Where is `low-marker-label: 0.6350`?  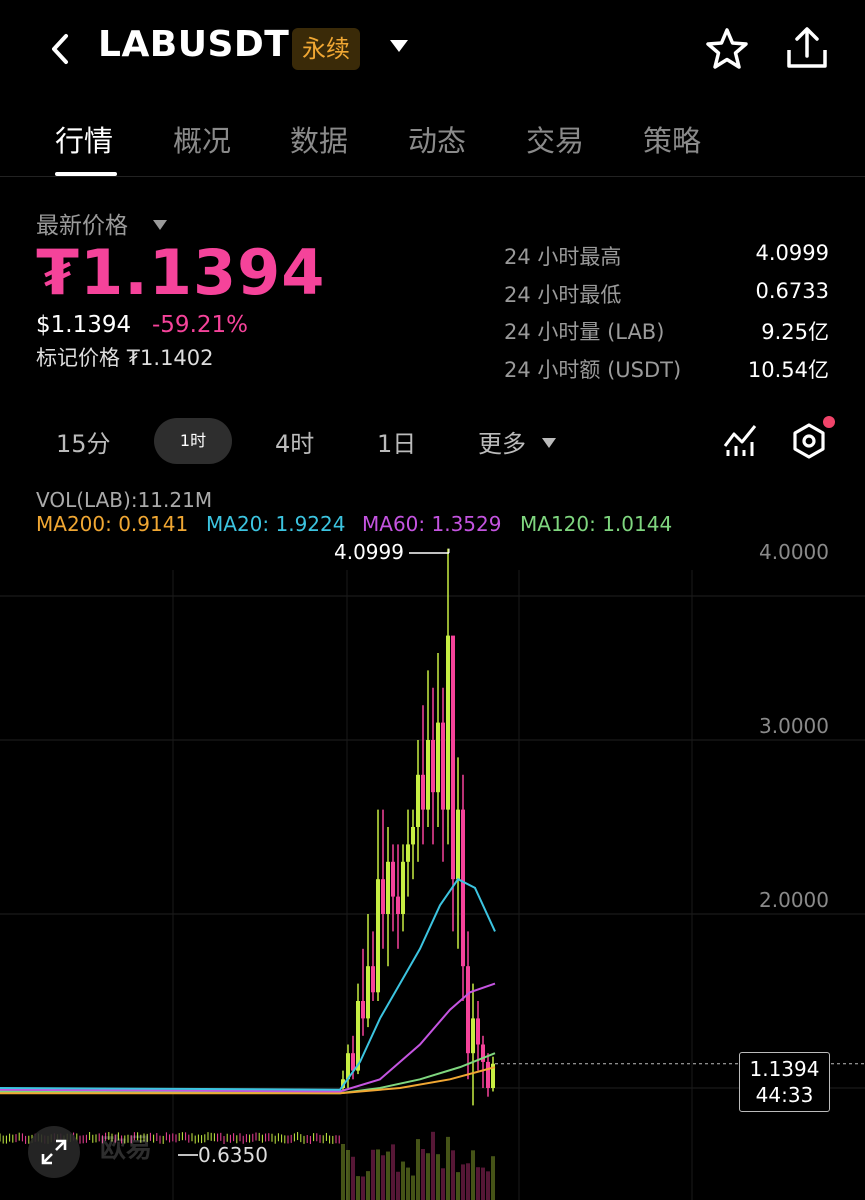 low-marker-label: 0.6350 is located at coordinates (233, 1155).